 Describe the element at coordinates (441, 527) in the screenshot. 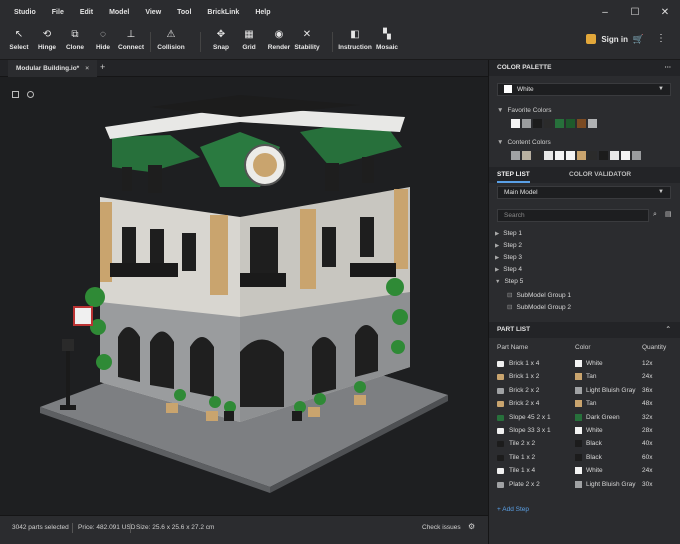

I see `check-issues-button: Check issues` at that location.